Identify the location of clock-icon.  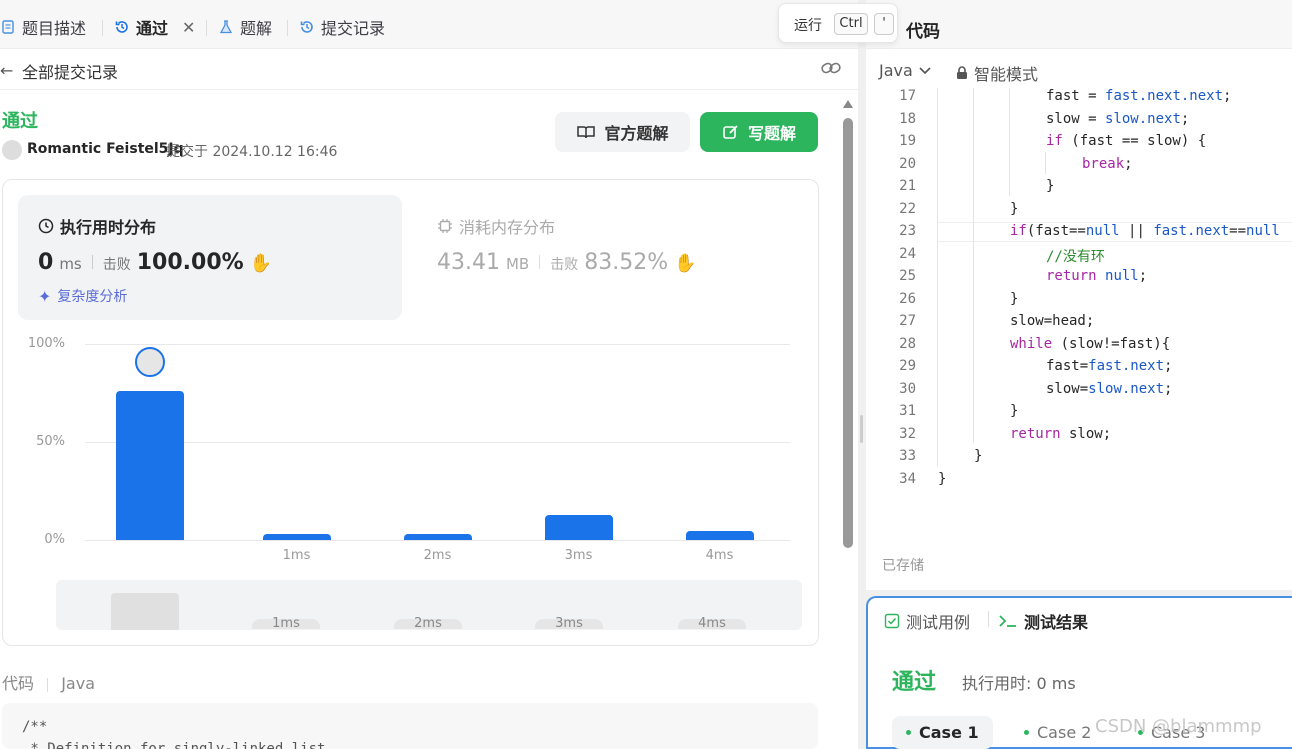
(46, 226).